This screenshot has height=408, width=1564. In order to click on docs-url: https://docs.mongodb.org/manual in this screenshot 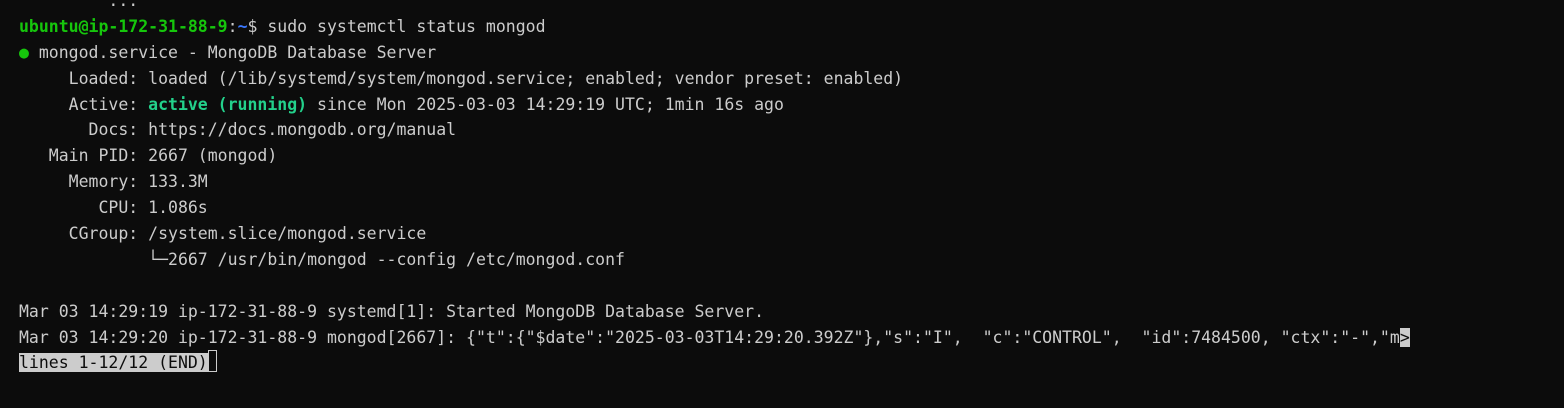, I will do `click(302, 129)`.